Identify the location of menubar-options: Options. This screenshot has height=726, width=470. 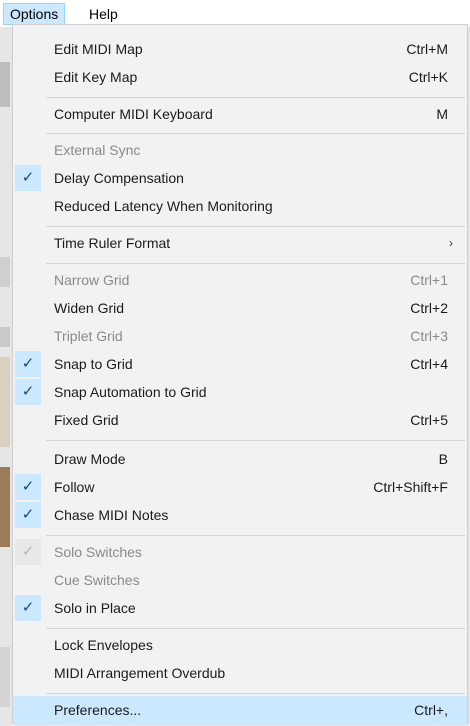
(34, 14).